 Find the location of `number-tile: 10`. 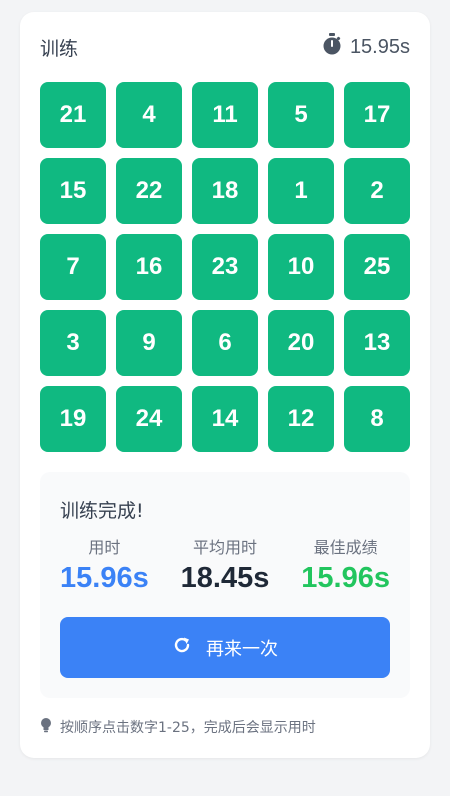

number-tile: 10 is located at coordinates (301, 267).